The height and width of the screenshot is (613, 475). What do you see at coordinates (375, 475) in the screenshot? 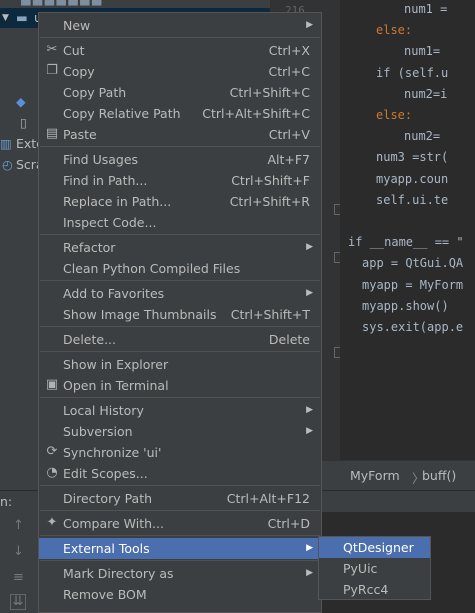
I see `breadcrumb-item: MyForm` at bounding box center [375, 475].